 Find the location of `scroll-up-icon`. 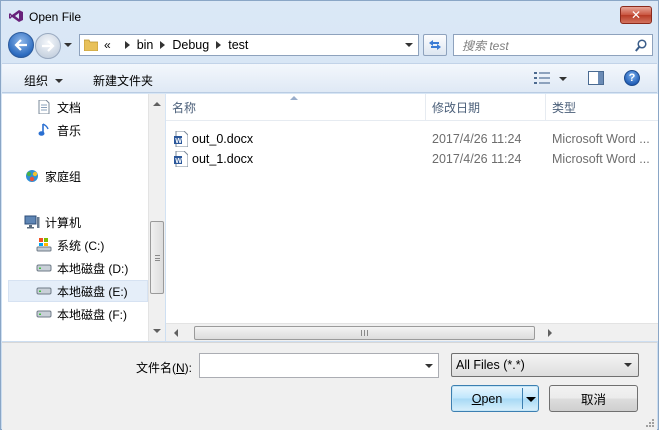

scroll-up-icon is located at coordinates (157, 104).